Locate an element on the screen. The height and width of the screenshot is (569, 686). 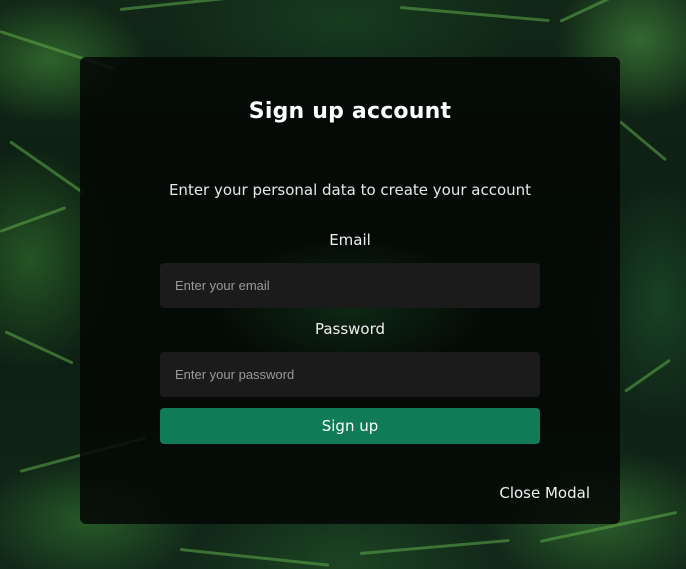
email-input is located at coordinates (350, 285).